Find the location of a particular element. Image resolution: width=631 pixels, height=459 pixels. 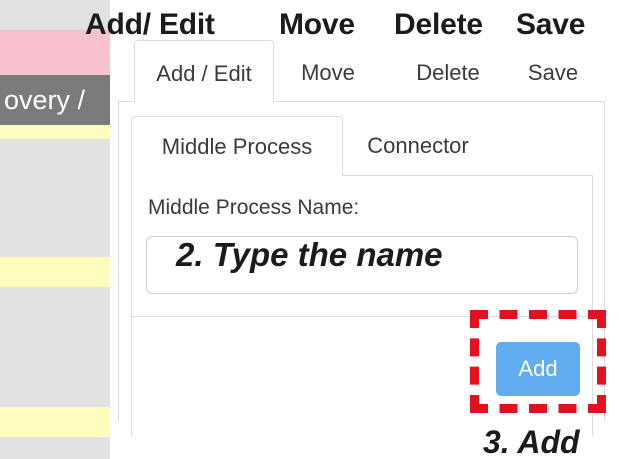

tab-middle-process: Middle Process is located at coordinates (237, 146).